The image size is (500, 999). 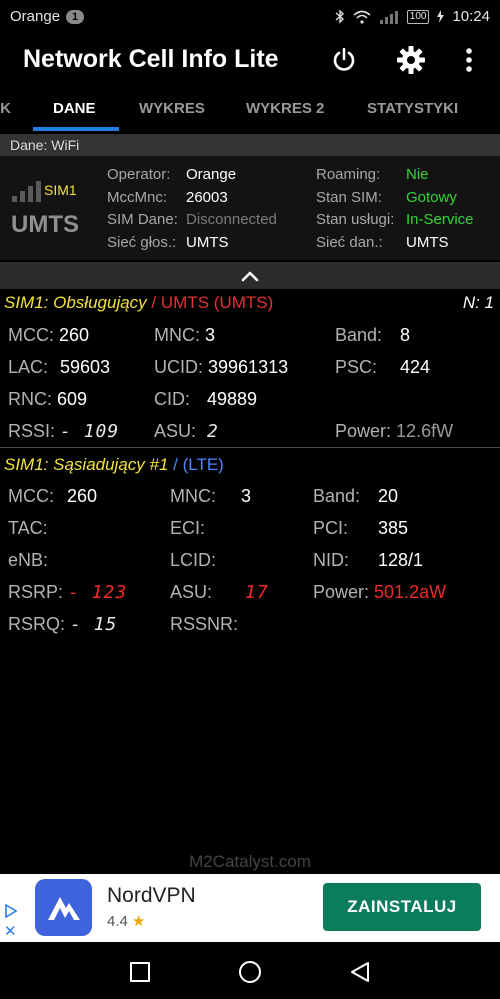 I want to click on serving-band: Band: 8, so click(x=373, y=335).